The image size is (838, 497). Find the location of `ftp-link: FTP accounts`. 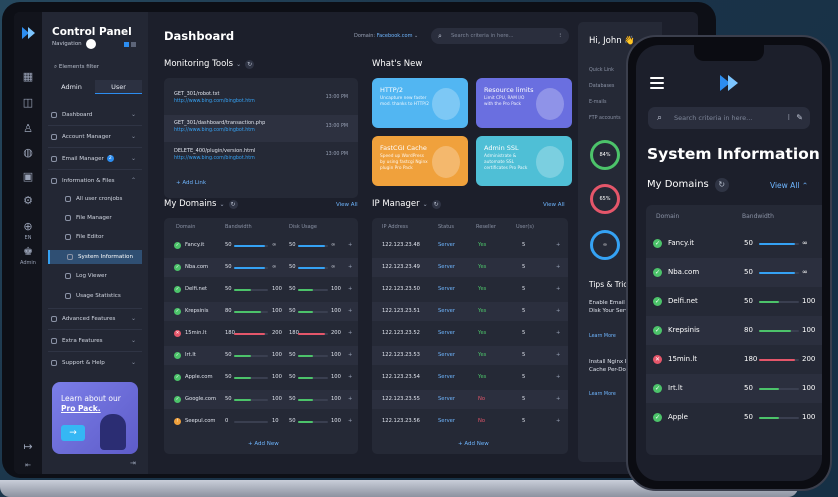

ftp-link: FTP accounts is located at coordinates (605, 118).